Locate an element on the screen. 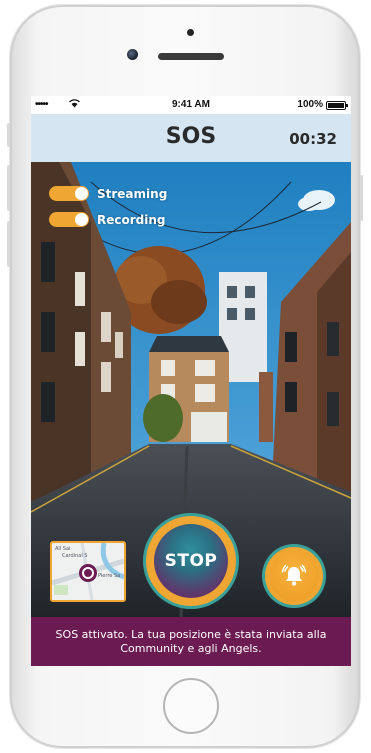 The height and width of the screenshot is (753, 371). map-street-label-3: Pierre Sa is located at coordinates (109, 576).